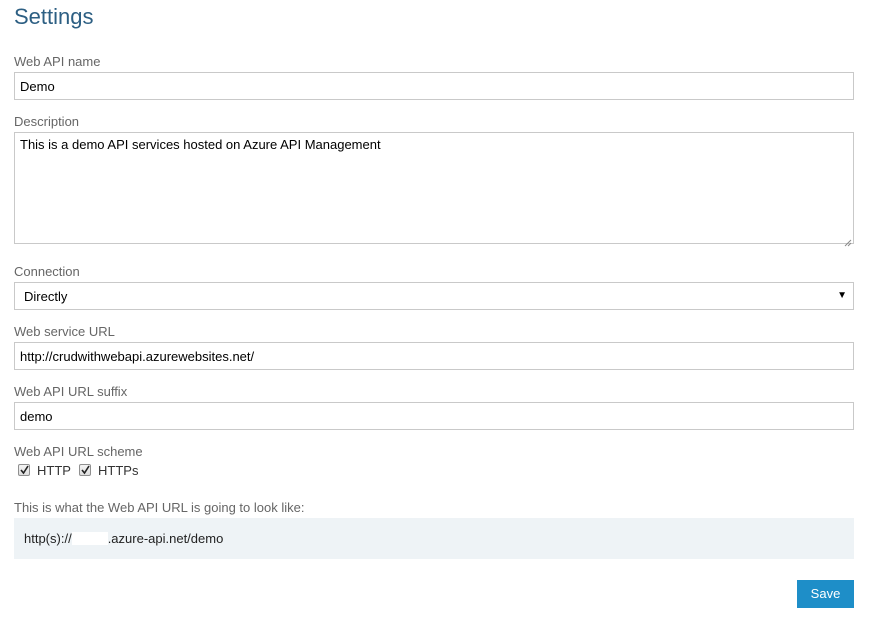 This screenshot has width=895, height=631. Describe the element at coordinates (78, 451) in the screenshot. I see `web-api-url-scheme-label: Web API URL scheme` at that location.